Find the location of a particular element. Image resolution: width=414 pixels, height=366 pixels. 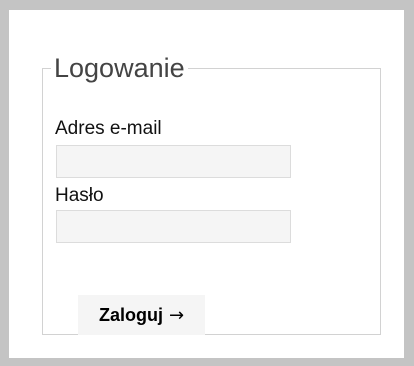

login-button: Zaloguj → is located at coordinates (141, 315).